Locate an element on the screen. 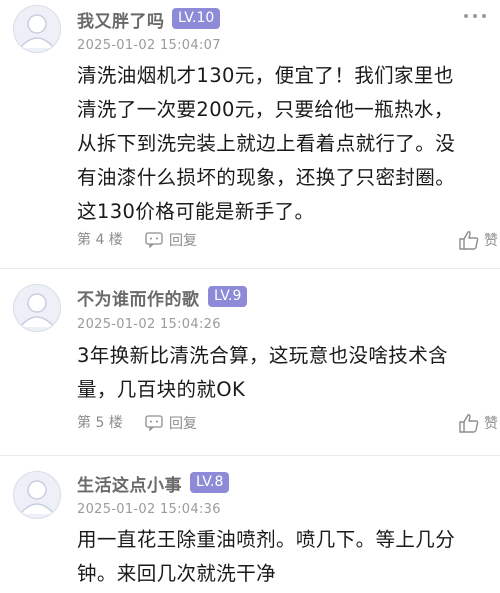 This screenshot has height=593, width=500. more-dots-icon is located at coordinates (475, 16).